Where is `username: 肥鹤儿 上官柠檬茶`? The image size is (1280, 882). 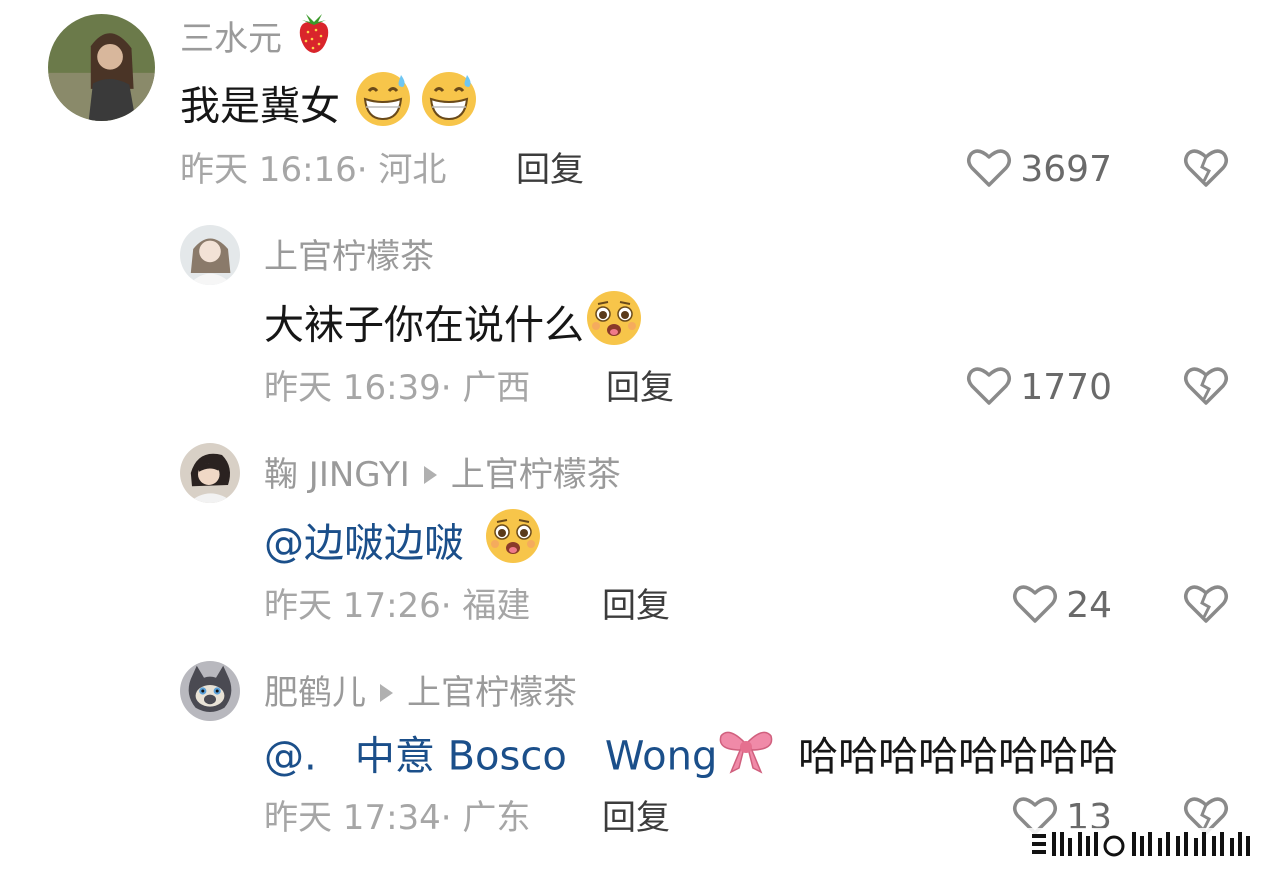 username: 肥鹤儿 上官柠檬茶 is located at coordinates (420, 693).